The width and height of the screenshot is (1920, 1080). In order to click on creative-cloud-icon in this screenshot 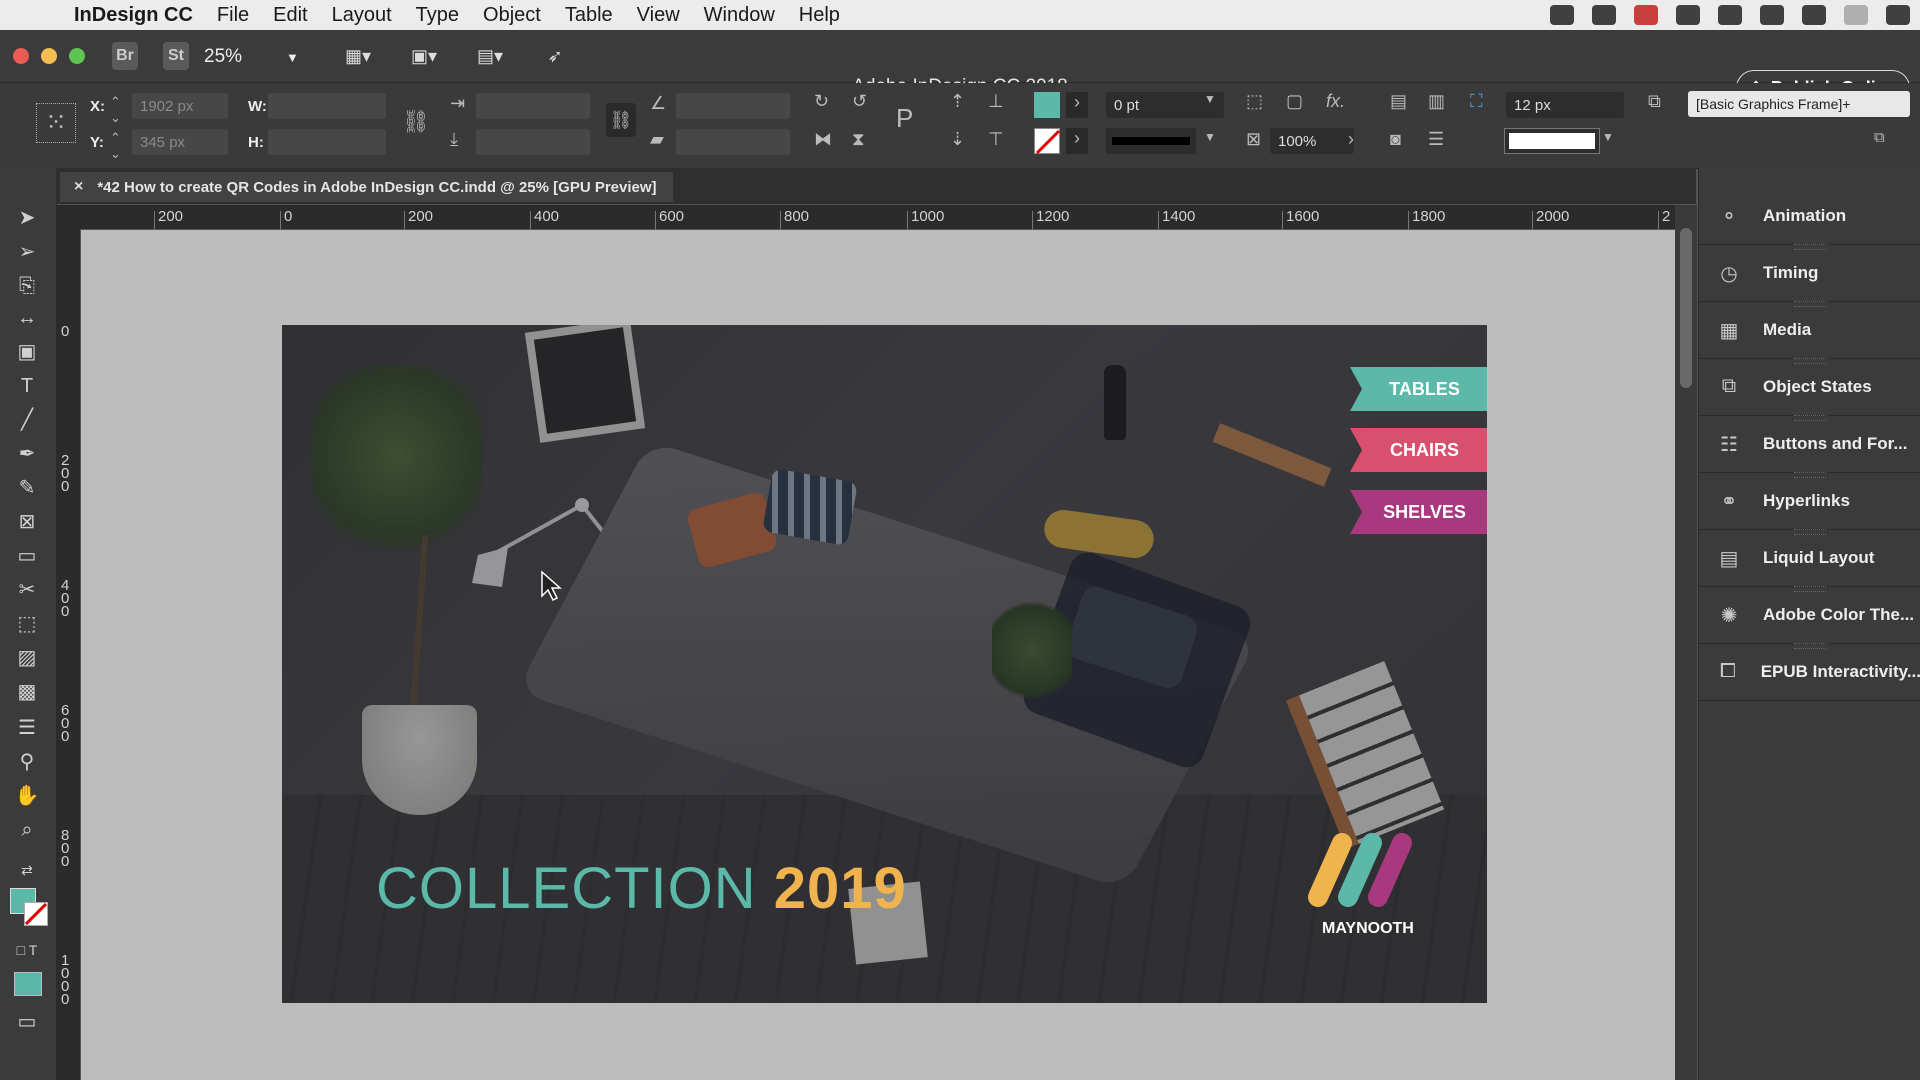, I will do `click(1604, 15)`.